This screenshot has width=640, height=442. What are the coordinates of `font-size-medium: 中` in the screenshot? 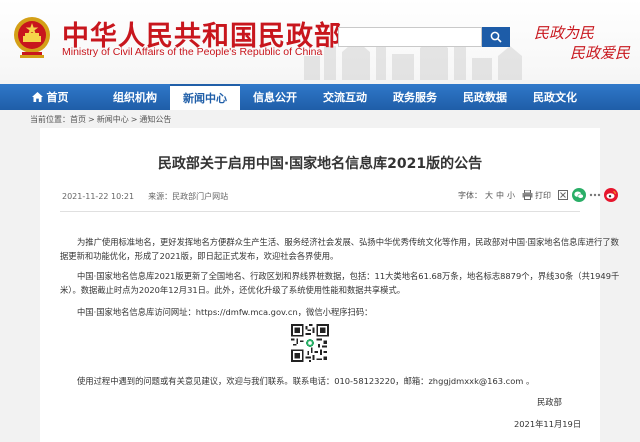 It's located at (500, 195).